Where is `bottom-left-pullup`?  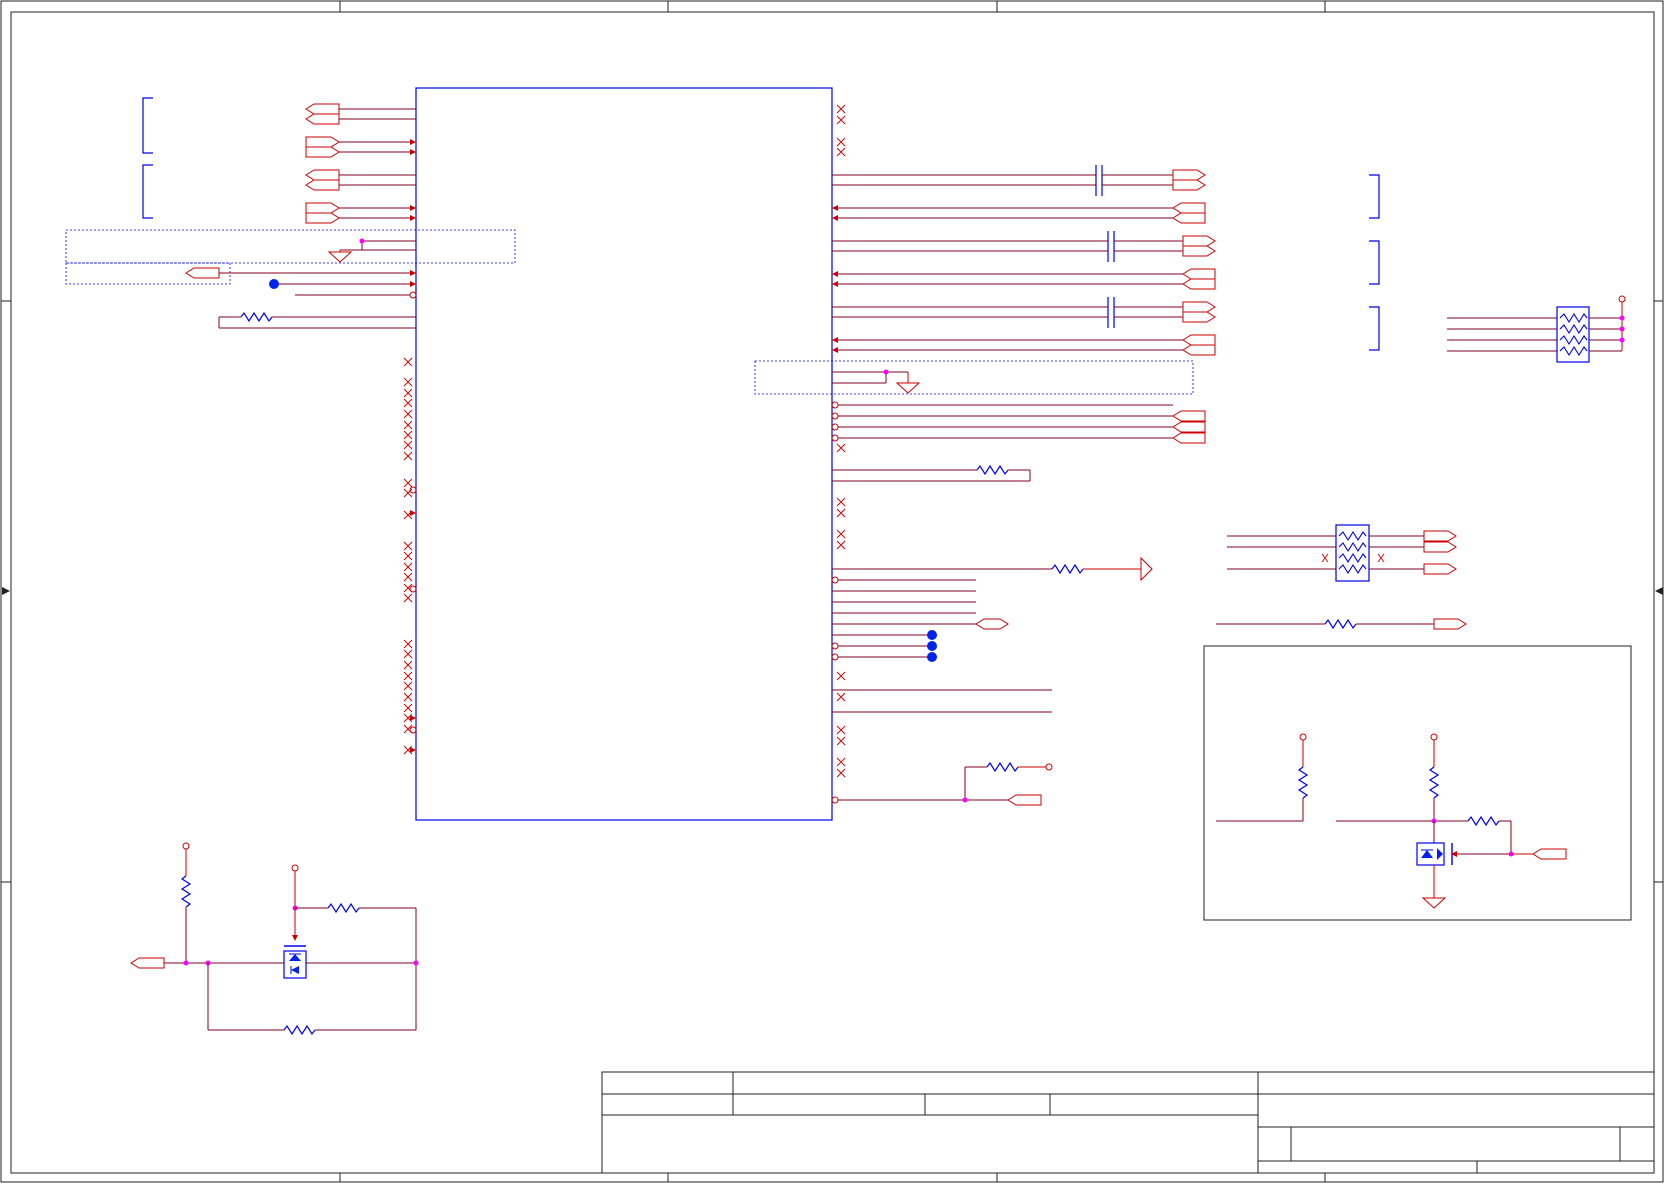
bottom-left-pullup is located at coordinates (186, 902).